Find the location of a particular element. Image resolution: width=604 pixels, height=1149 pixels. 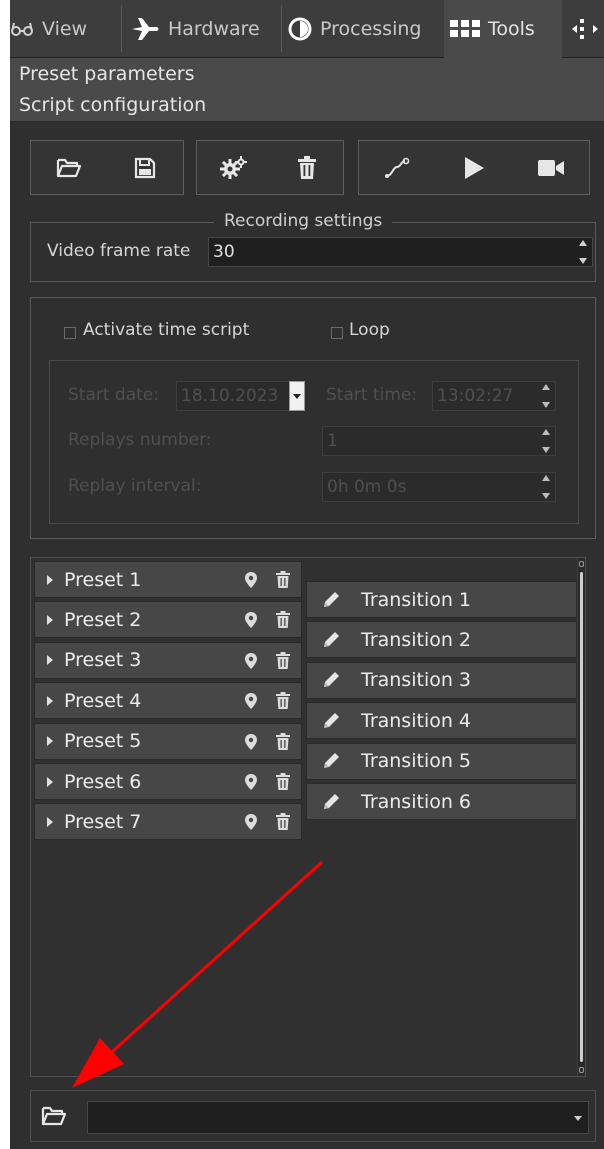

frame-rate-label: Video frame rate is located at coordinates (119, 251).